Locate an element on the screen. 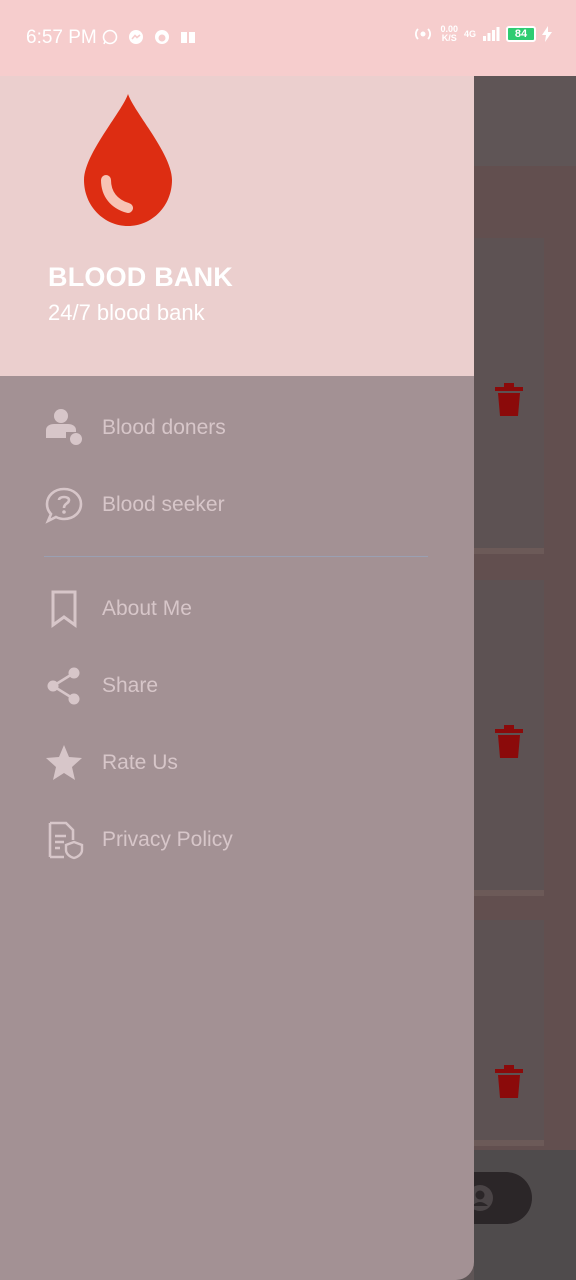 The width and height of the screenshot is (576, 1280). menu-item-privacy-policy: Privacy Policy is located at coordinates (237, 840).